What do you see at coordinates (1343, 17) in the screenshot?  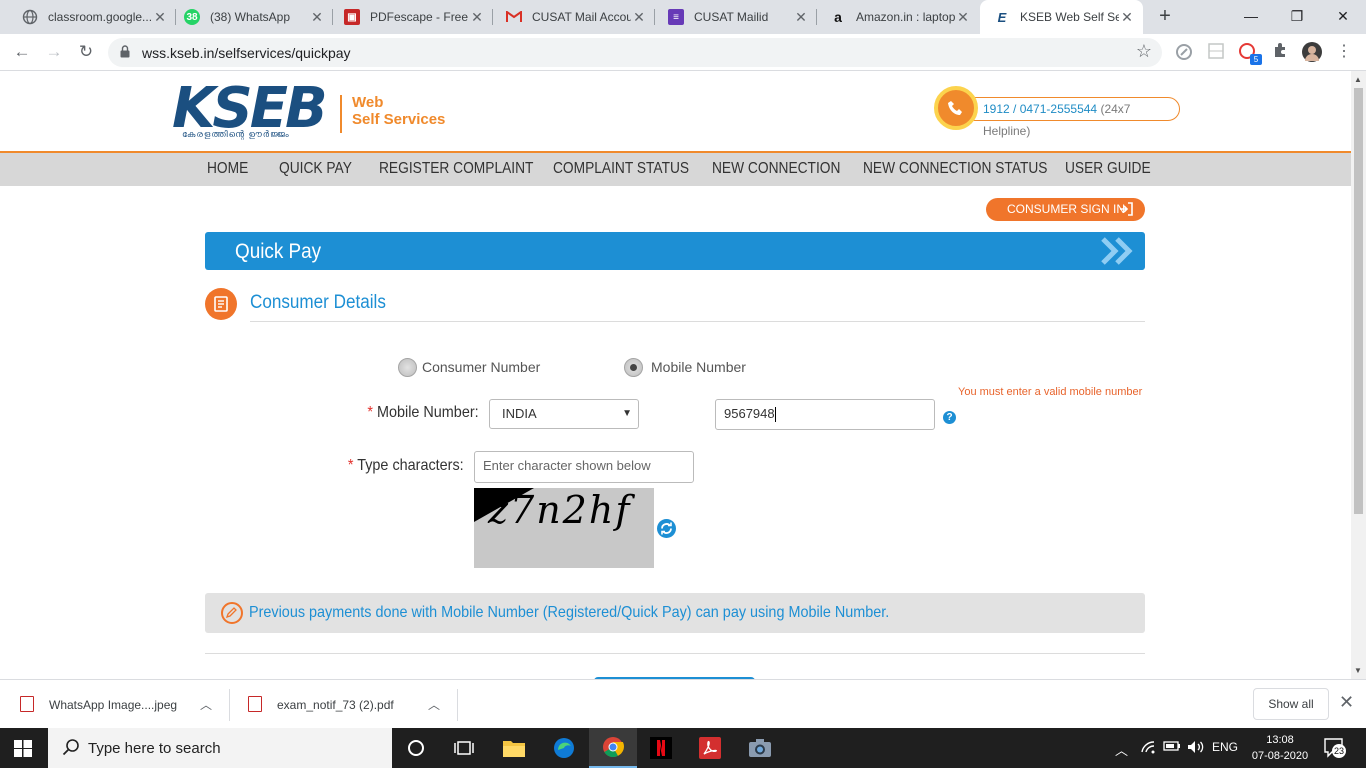 I see `close-window-button: ✕` at bounding box center [1343, 17].